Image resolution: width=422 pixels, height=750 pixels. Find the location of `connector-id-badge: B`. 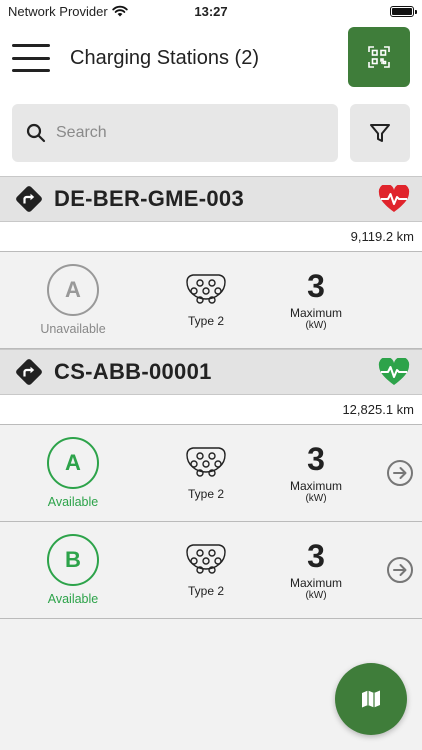

connector-id-badge: B is located at coordinates (73, 560).